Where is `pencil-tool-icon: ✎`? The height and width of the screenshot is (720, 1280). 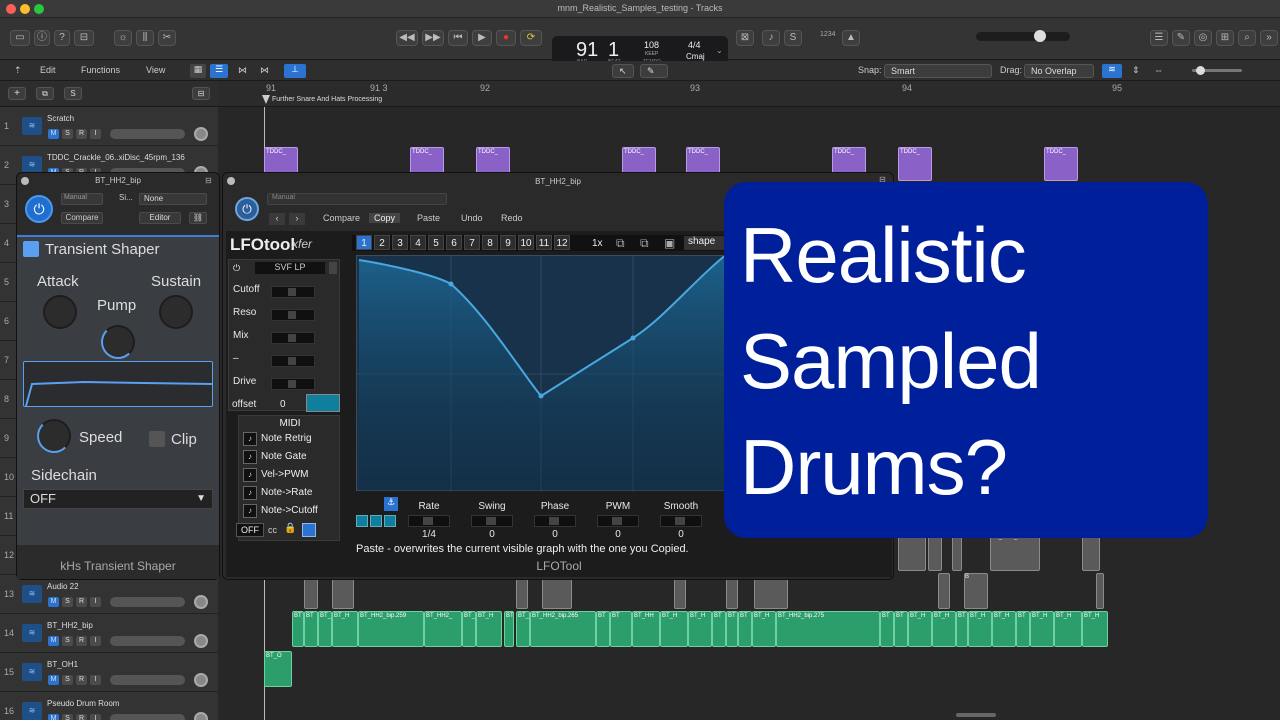 pencil-tool-icon: ✎ is located at coordinates (654, 71).